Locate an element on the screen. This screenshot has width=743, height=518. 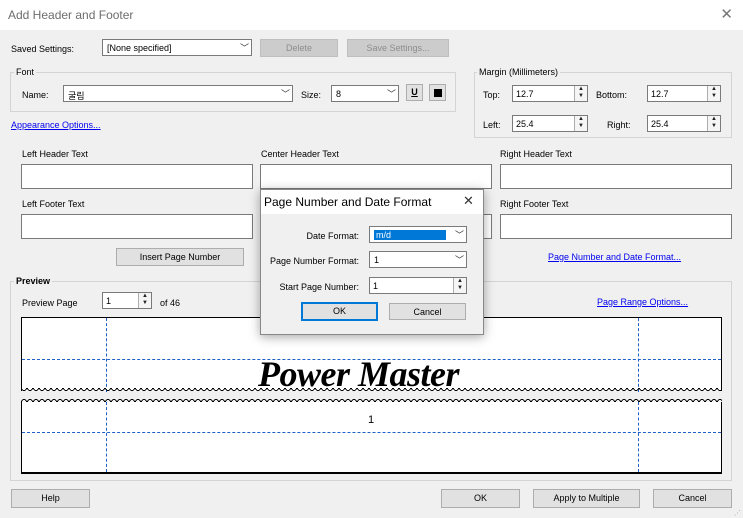
resize-grip-icon: ⋰ is located at coordinates (737, 513).